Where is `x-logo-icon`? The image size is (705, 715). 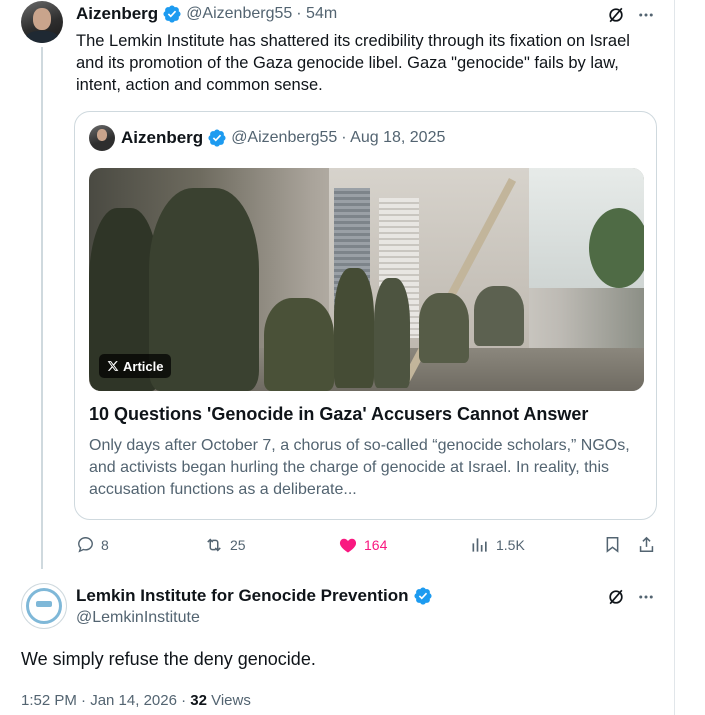
x-logo-icon is located at coordinates (113, 366).